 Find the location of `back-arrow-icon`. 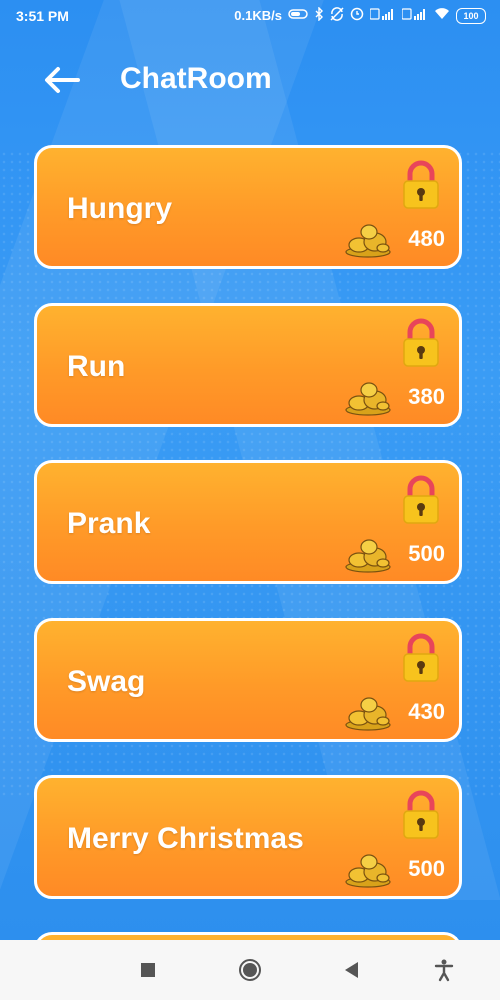

back-arrow-icon is located at coordinates (62, 80).